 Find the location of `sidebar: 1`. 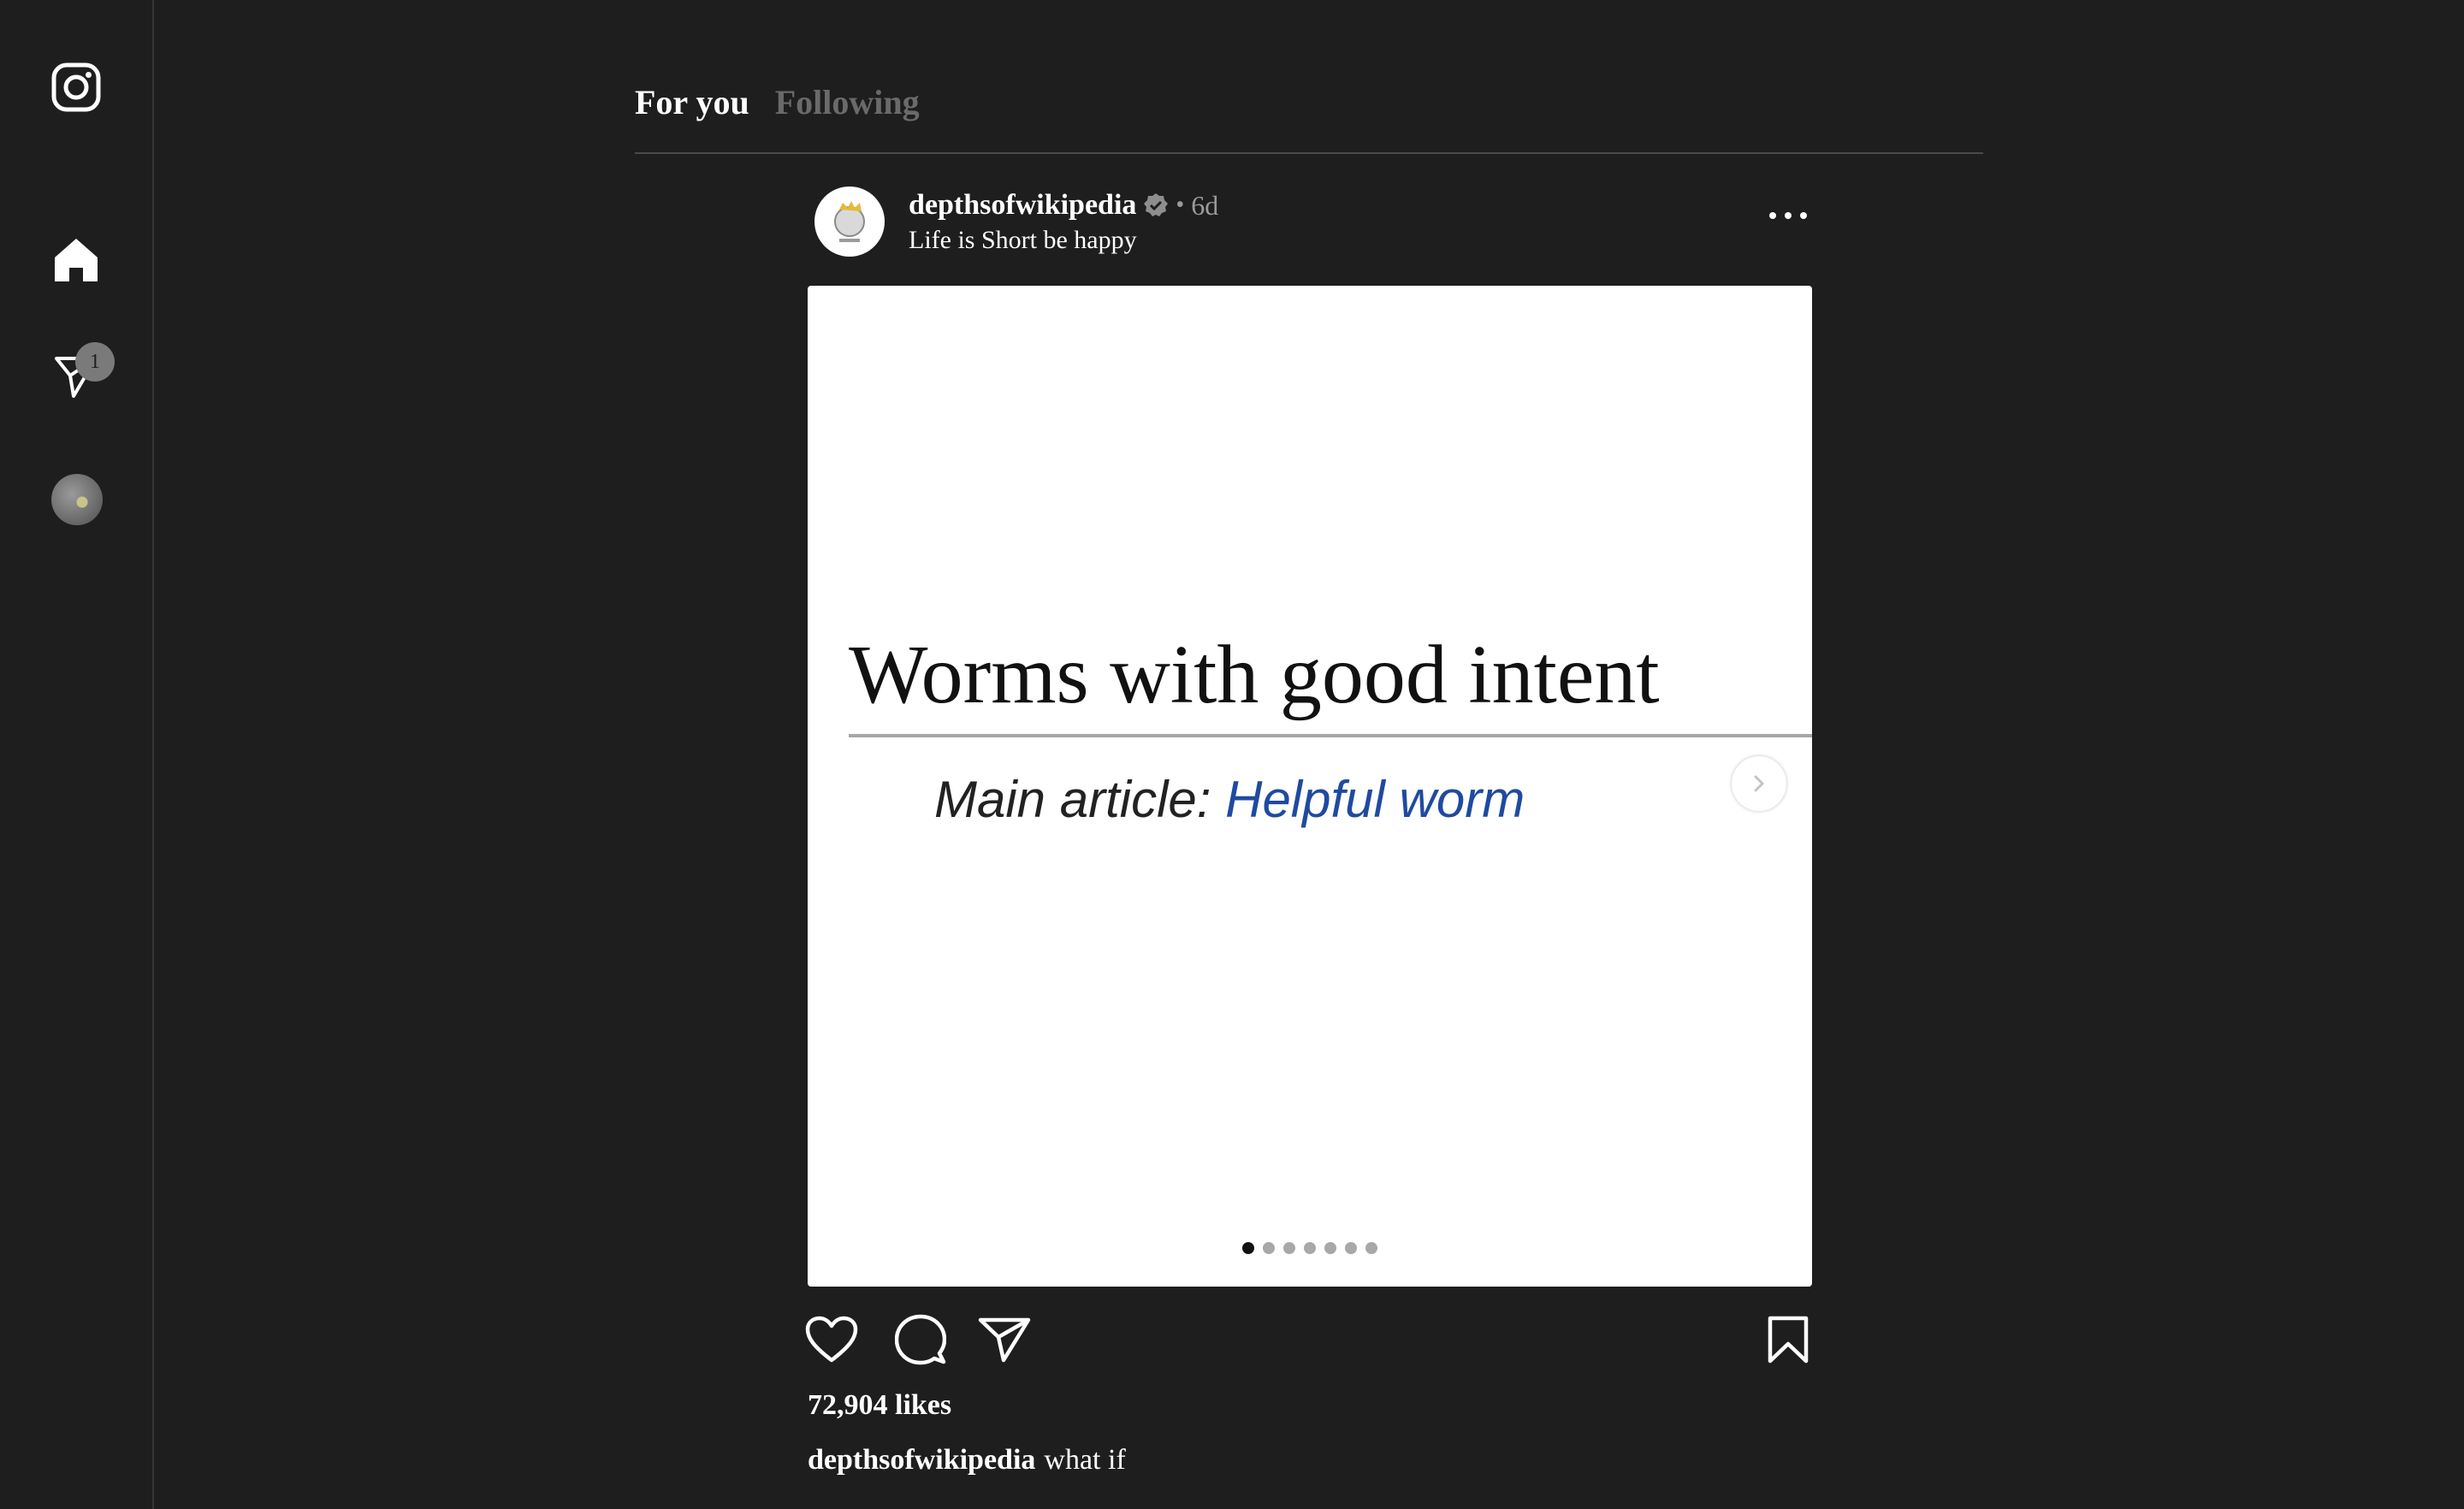

sidebar: 1 is located at coordinates (77, 754).